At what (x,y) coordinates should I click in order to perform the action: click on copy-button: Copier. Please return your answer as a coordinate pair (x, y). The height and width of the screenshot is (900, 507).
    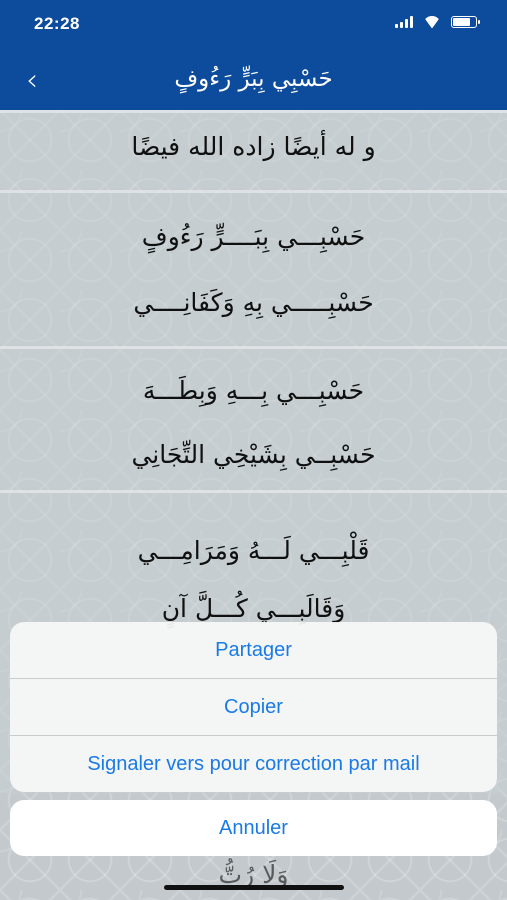
    Looking at the image, I should click on (253, 707).